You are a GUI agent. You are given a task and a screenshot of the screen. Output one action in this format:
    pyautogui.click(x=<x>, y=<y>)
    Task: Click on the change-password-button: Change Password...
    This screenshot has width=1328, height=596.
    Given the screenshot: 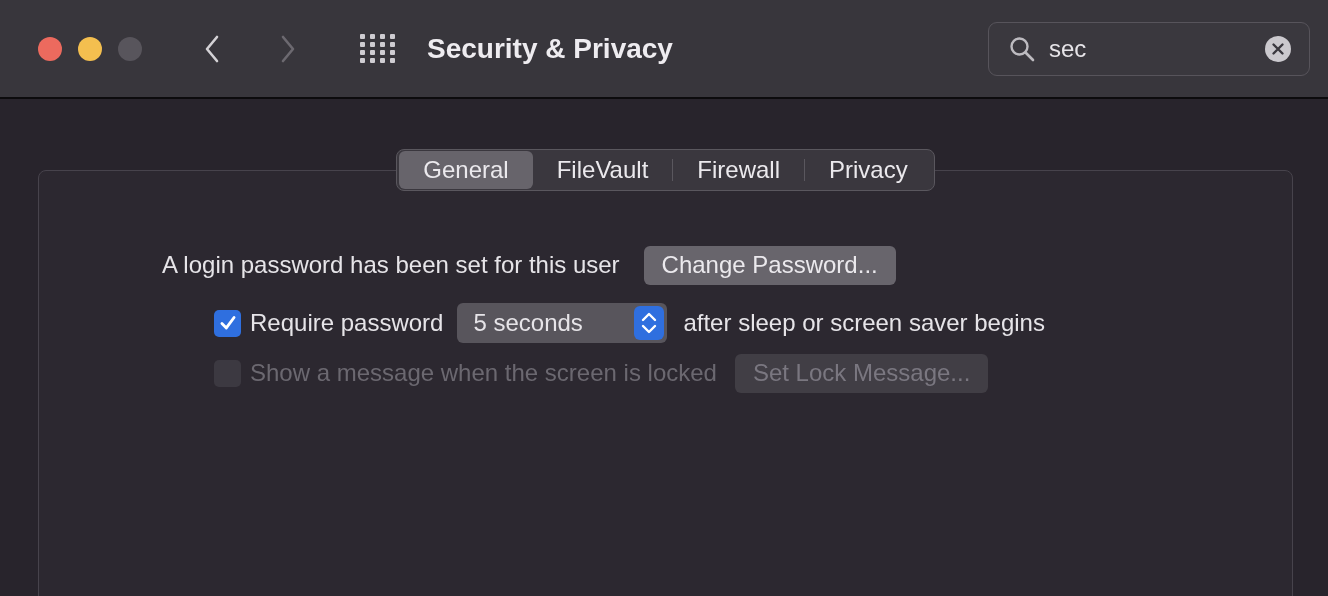 What is the action you would take?
    pyautogui.click(x=769, y=265)
    